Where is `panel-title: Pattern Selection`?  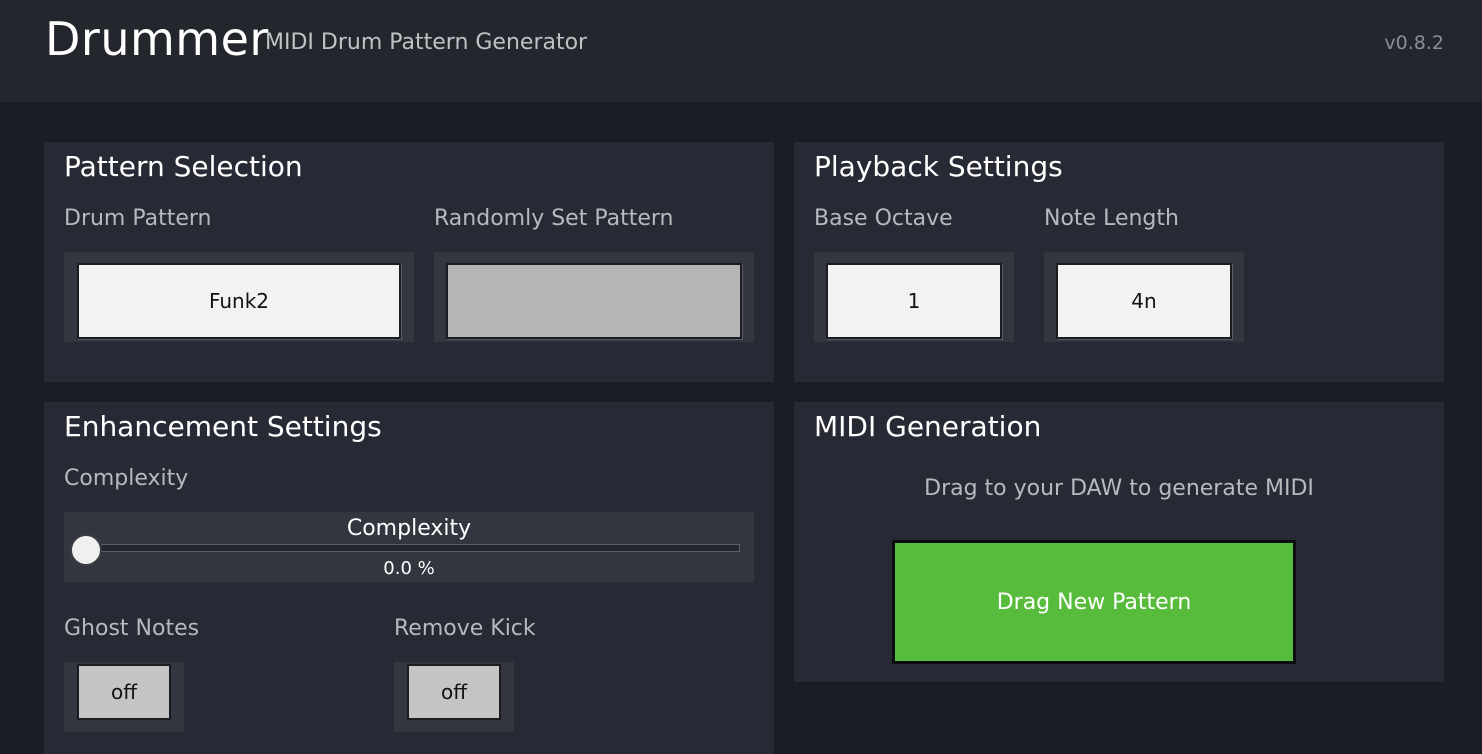 panel-title: Pattern Selection is located at coordinates (183, 166).